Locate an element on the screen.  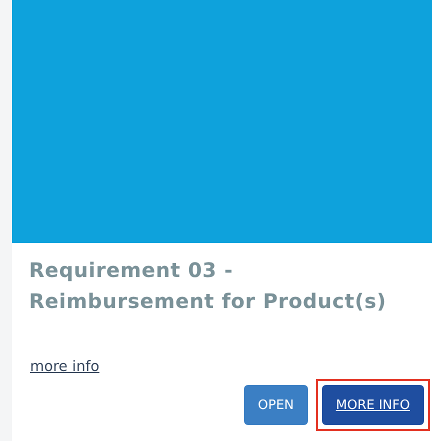
card-title: Requirement 03 - Reimbursement for Product(s) is located at coordinates (208, 286).